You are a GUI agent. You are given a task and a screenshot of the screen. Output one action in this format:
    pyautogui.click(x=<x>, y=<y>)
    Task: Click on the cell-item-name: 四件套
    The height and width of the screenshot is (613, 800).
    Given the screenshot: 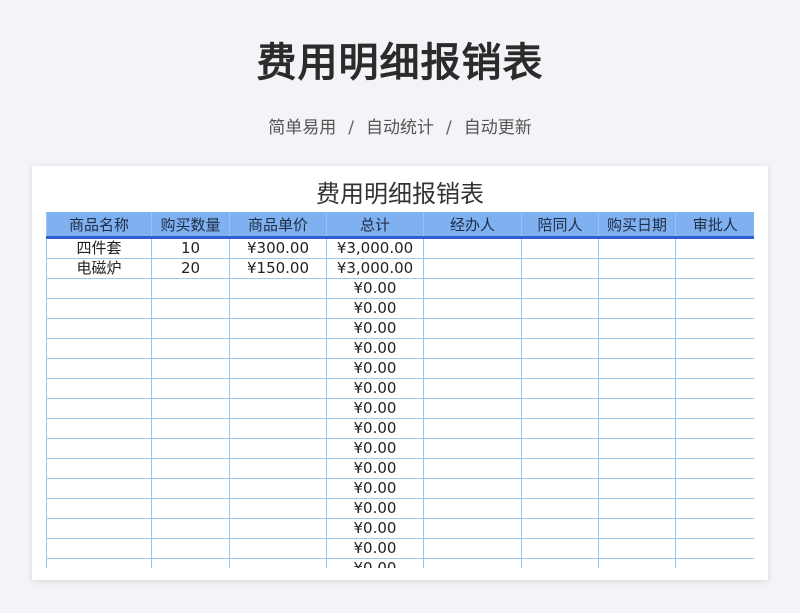 What is the action you would take?
    pyautogui.click(x=99, y=248)
    